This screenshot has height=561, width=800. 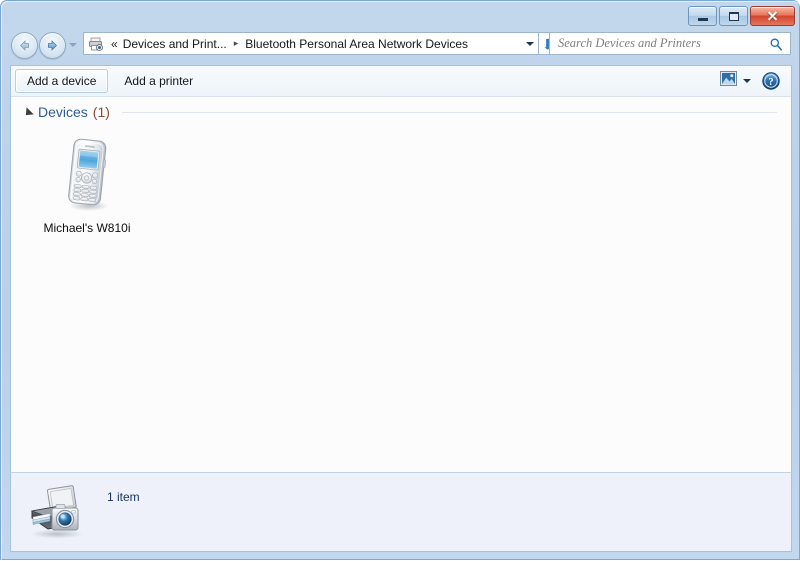 I want to click on preview-pane-button, so click(x=735, y=81).